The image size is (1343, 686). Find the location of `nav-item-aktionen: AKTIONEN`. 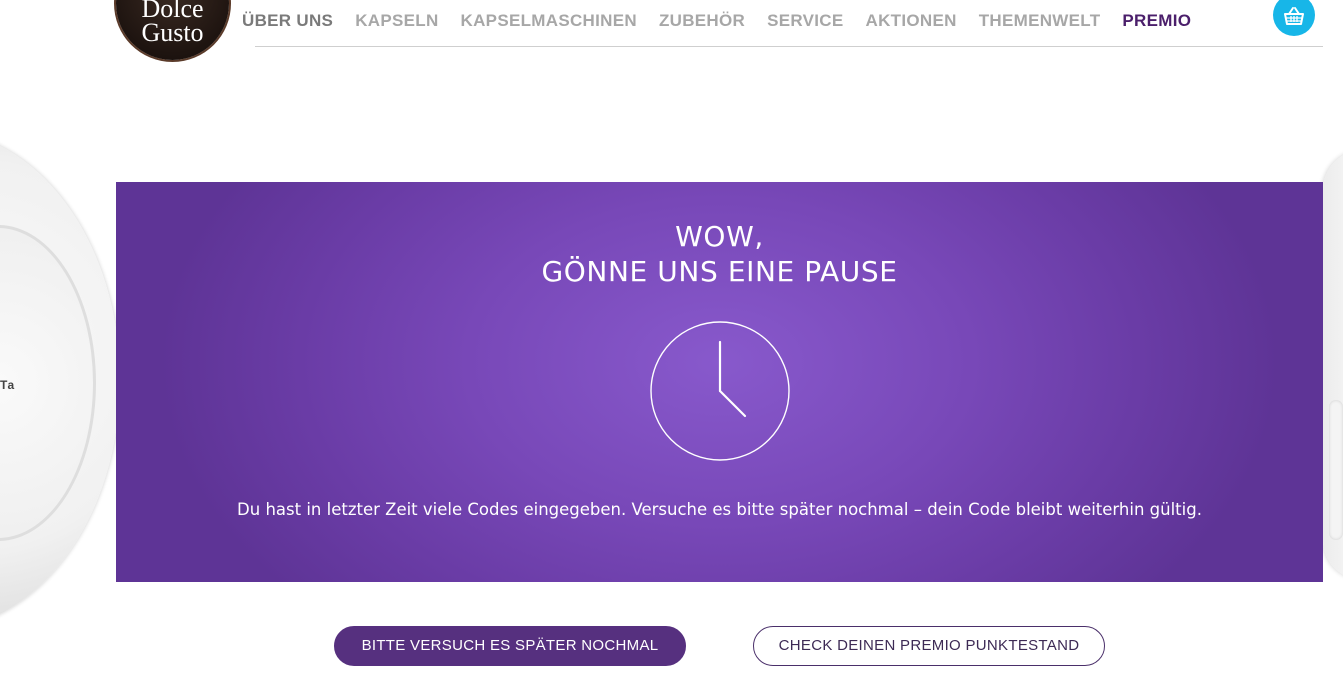

nav-item-aktionen: AKTIONEN is located at coordinates (911, 21).